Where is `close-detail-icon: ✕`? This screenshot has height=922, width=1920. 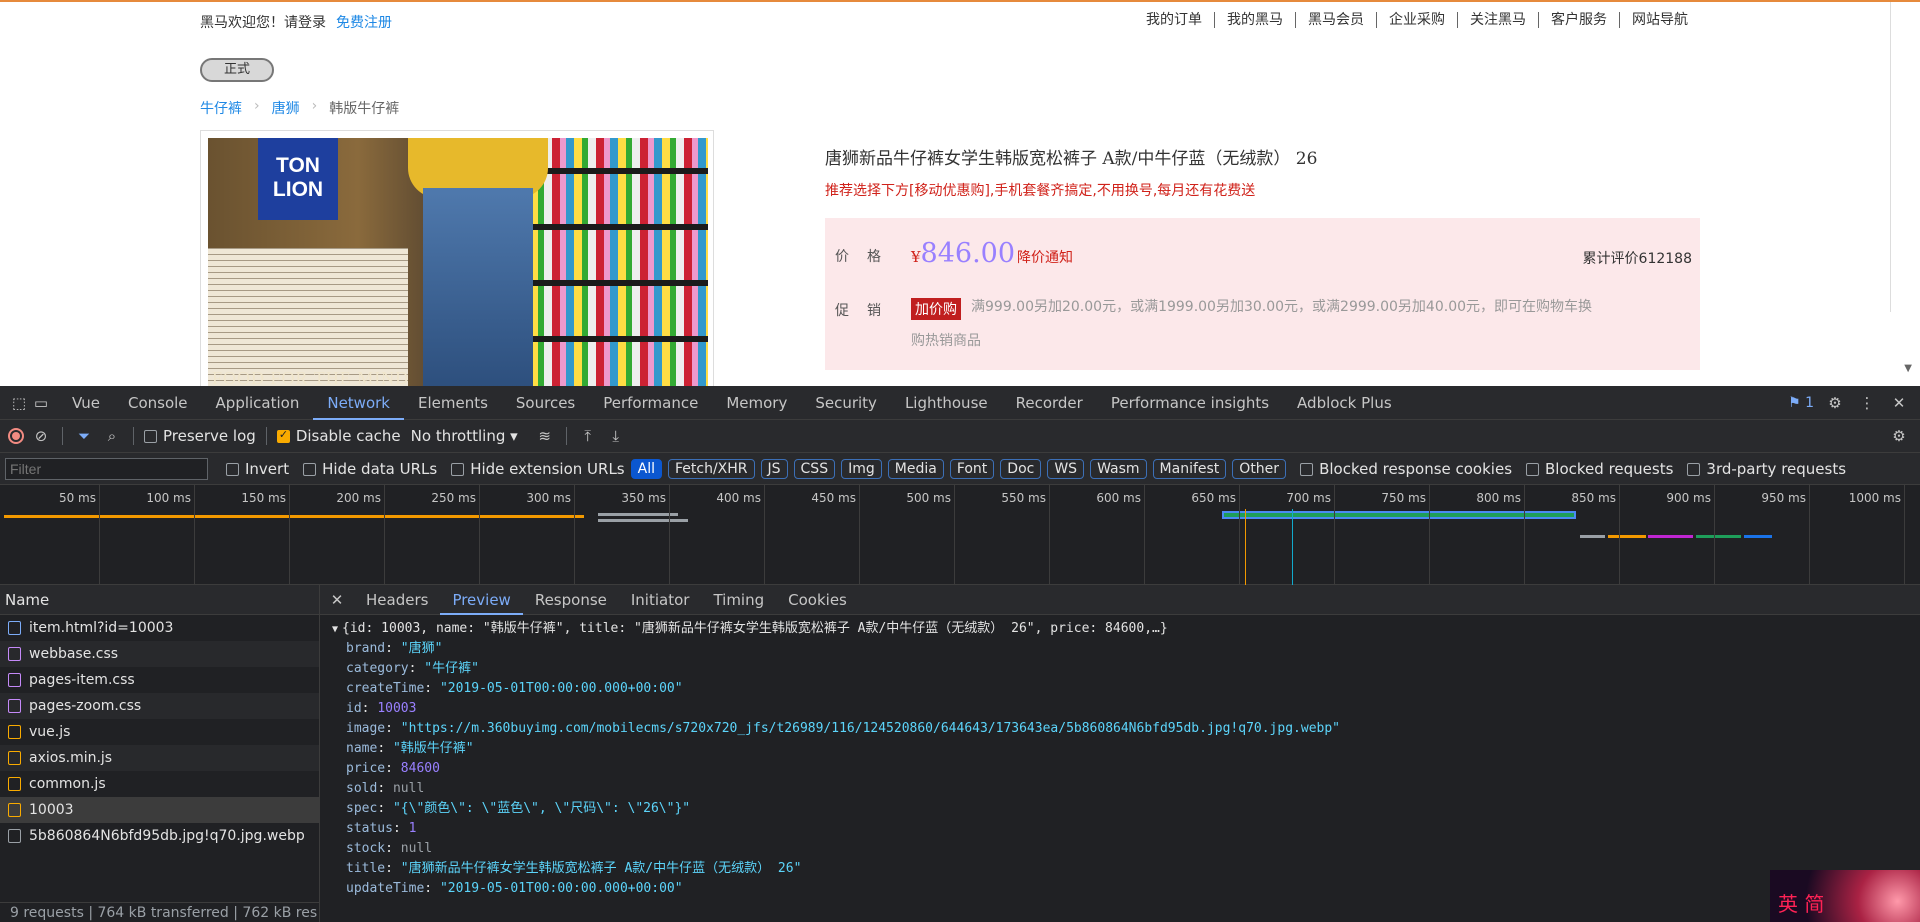 close-detail-icon: ✕ is located at coordinates (337, 600).